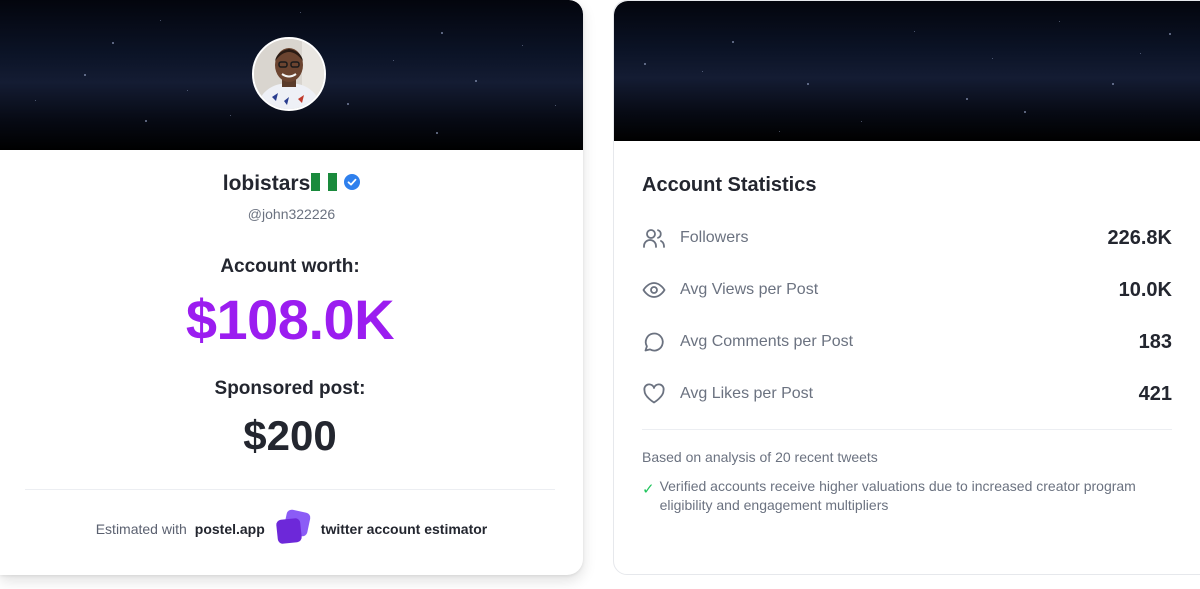 Image resolution: width=1200 pixels, height=589 pixels. Describe the element at coordinates (404, 528) in the screenshot. I see `footer-suffix: twitter account estimator` at that location.